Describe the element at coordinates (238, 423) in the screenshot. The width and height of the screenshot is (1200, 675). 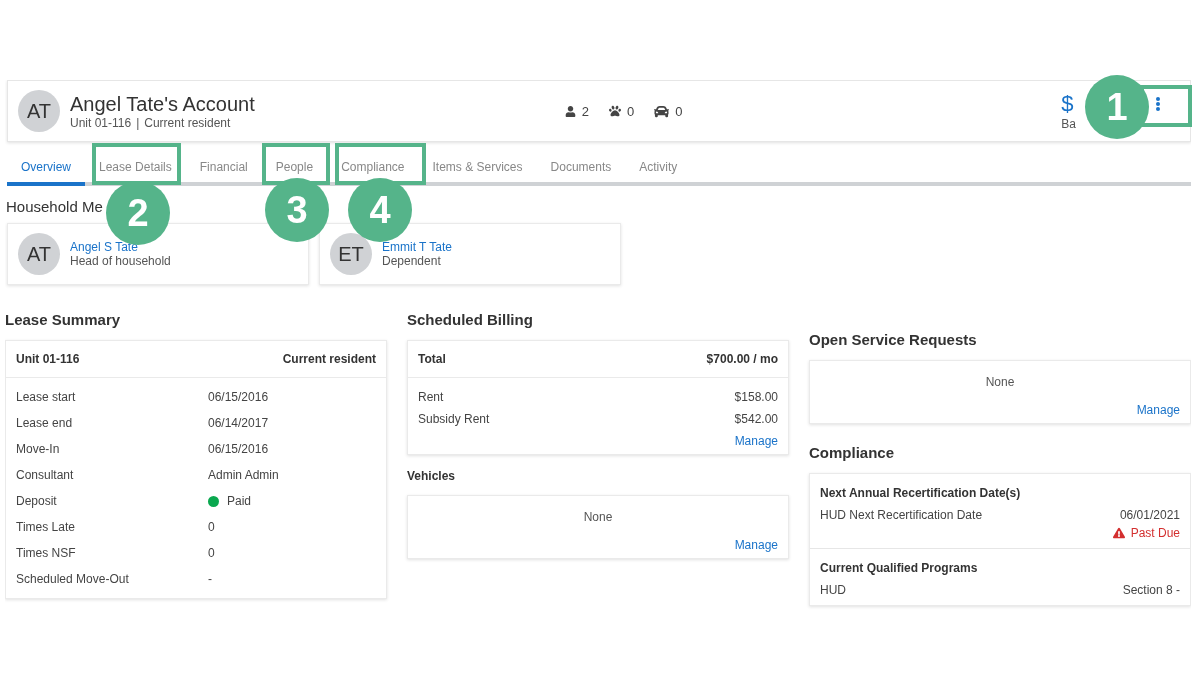
I see `row-value: 06/14/2017` at that location.